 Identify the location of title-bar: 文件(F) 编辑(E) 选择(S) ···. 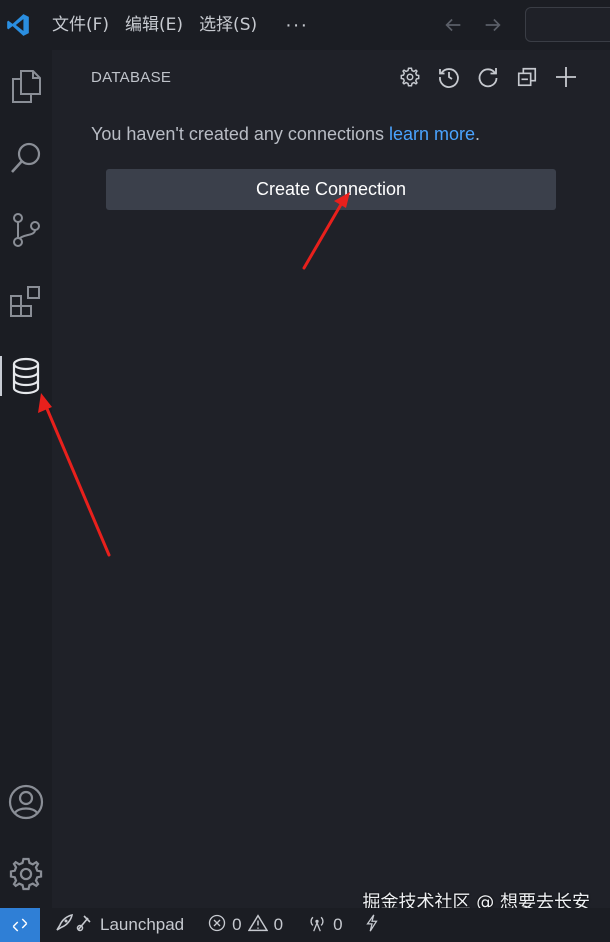
(305, 25).